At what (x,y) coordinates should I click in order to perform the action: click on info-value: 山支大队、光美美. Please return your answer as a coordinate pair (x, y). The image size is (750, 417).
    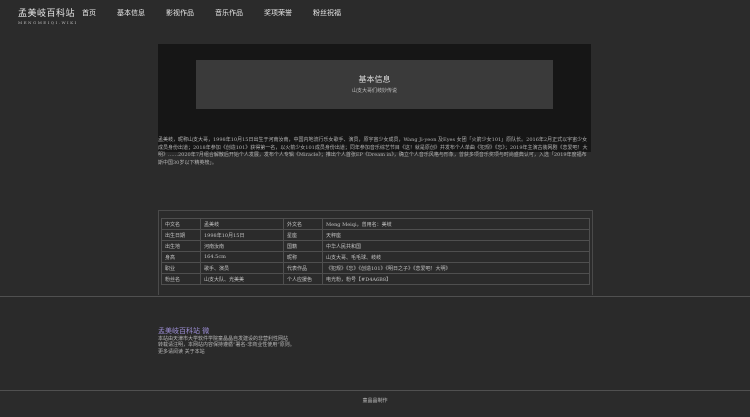
    Looking at the image, I should click on (242, 279).